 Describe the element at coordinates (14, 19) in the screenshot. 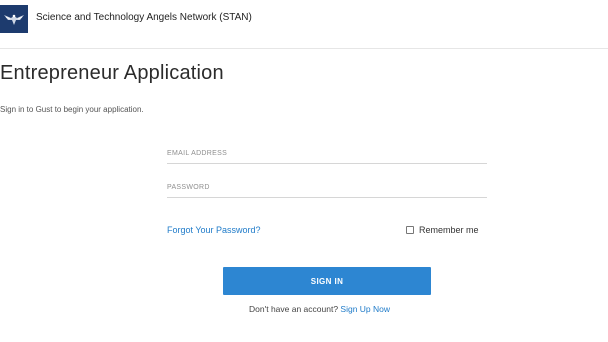

I see `stan-eagle-logo-icon` at that location.